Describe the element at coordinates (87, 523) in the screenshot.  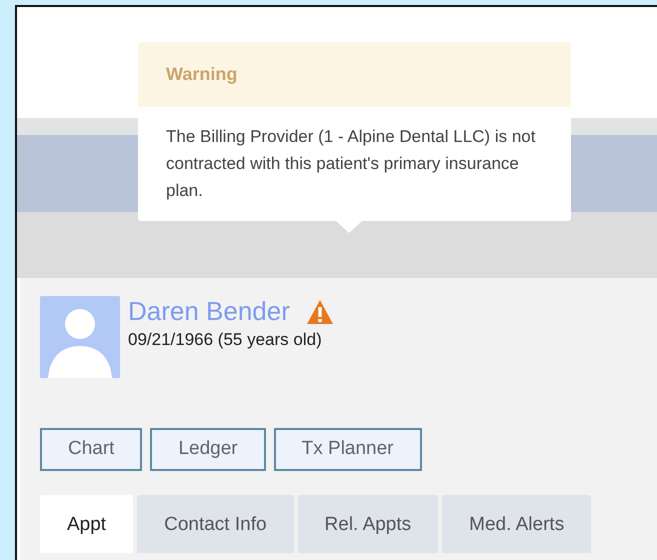
I see `tab: Appt` at that location.